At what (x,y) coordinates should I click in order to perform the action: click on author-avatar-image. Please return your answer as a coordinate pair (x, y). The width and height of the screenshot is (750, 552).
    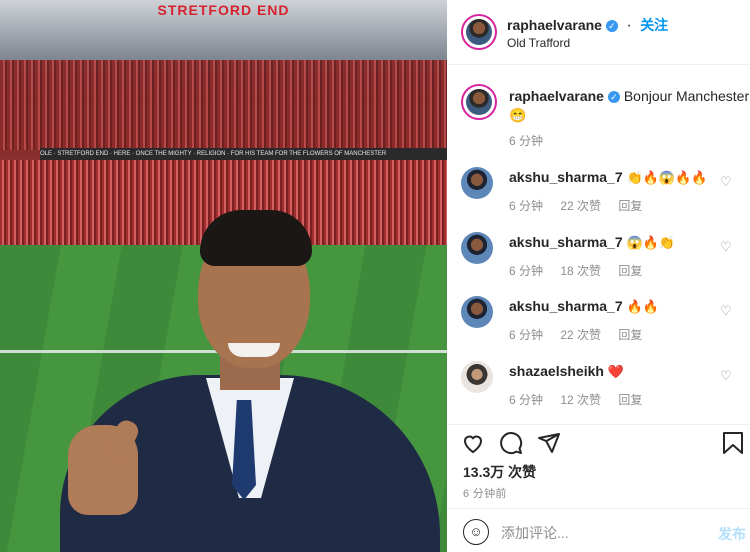
    Looking at the image, I should click on (479, 32).